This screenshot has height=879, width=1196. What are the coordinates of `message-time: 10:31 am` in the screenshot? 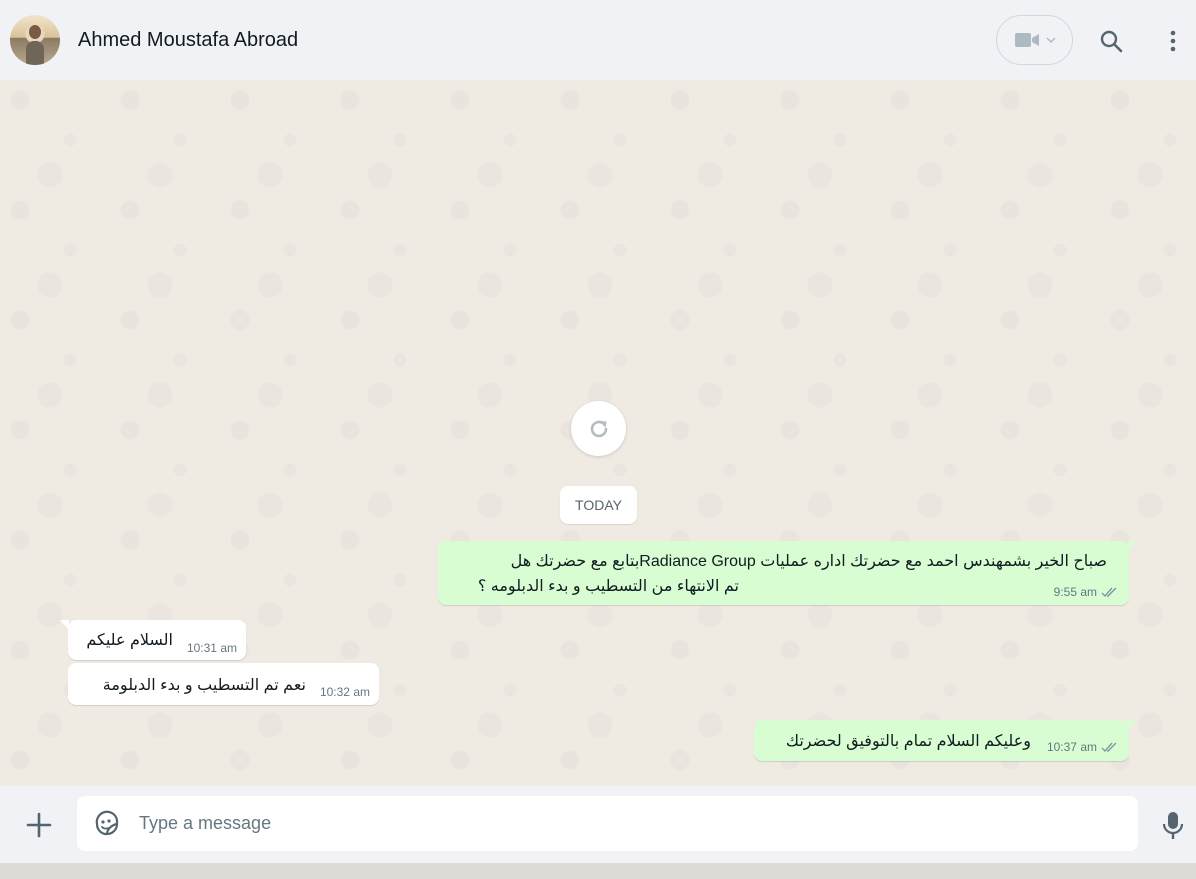 It's located at (211, 648).